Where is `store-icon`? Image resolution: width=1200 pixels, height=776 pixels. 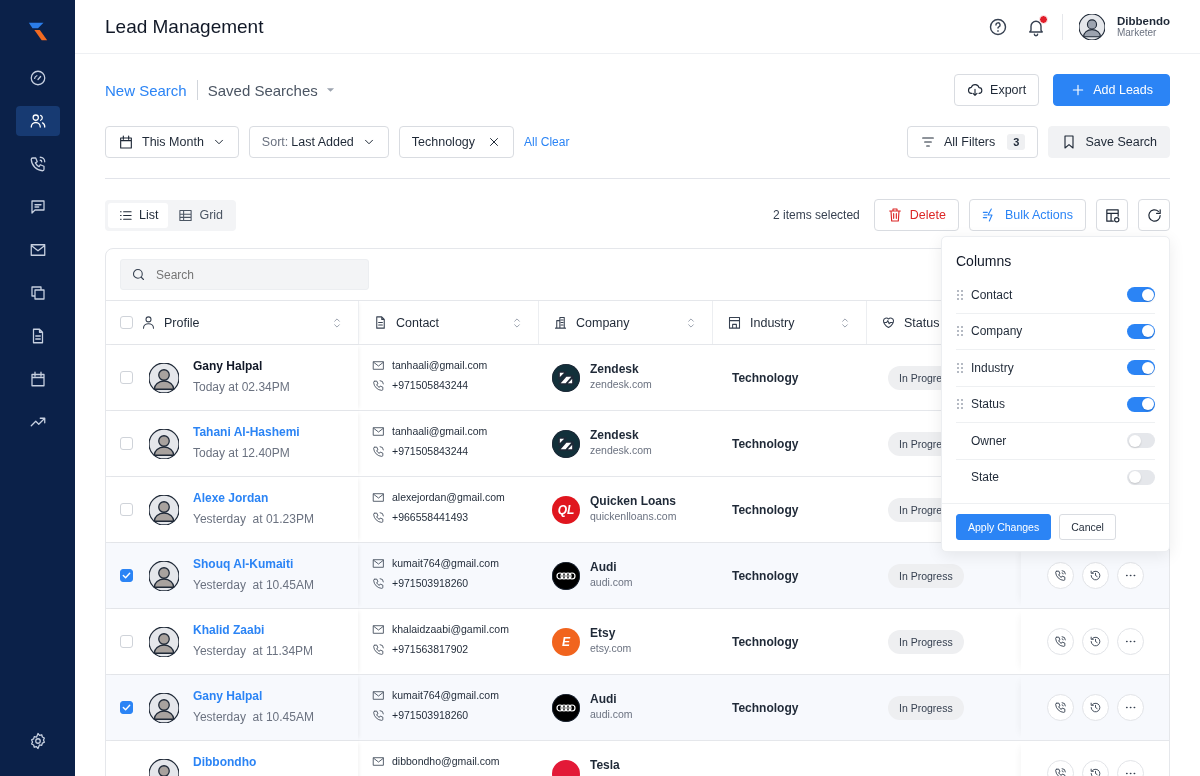
store-icon is located at coordinates (734, 322).